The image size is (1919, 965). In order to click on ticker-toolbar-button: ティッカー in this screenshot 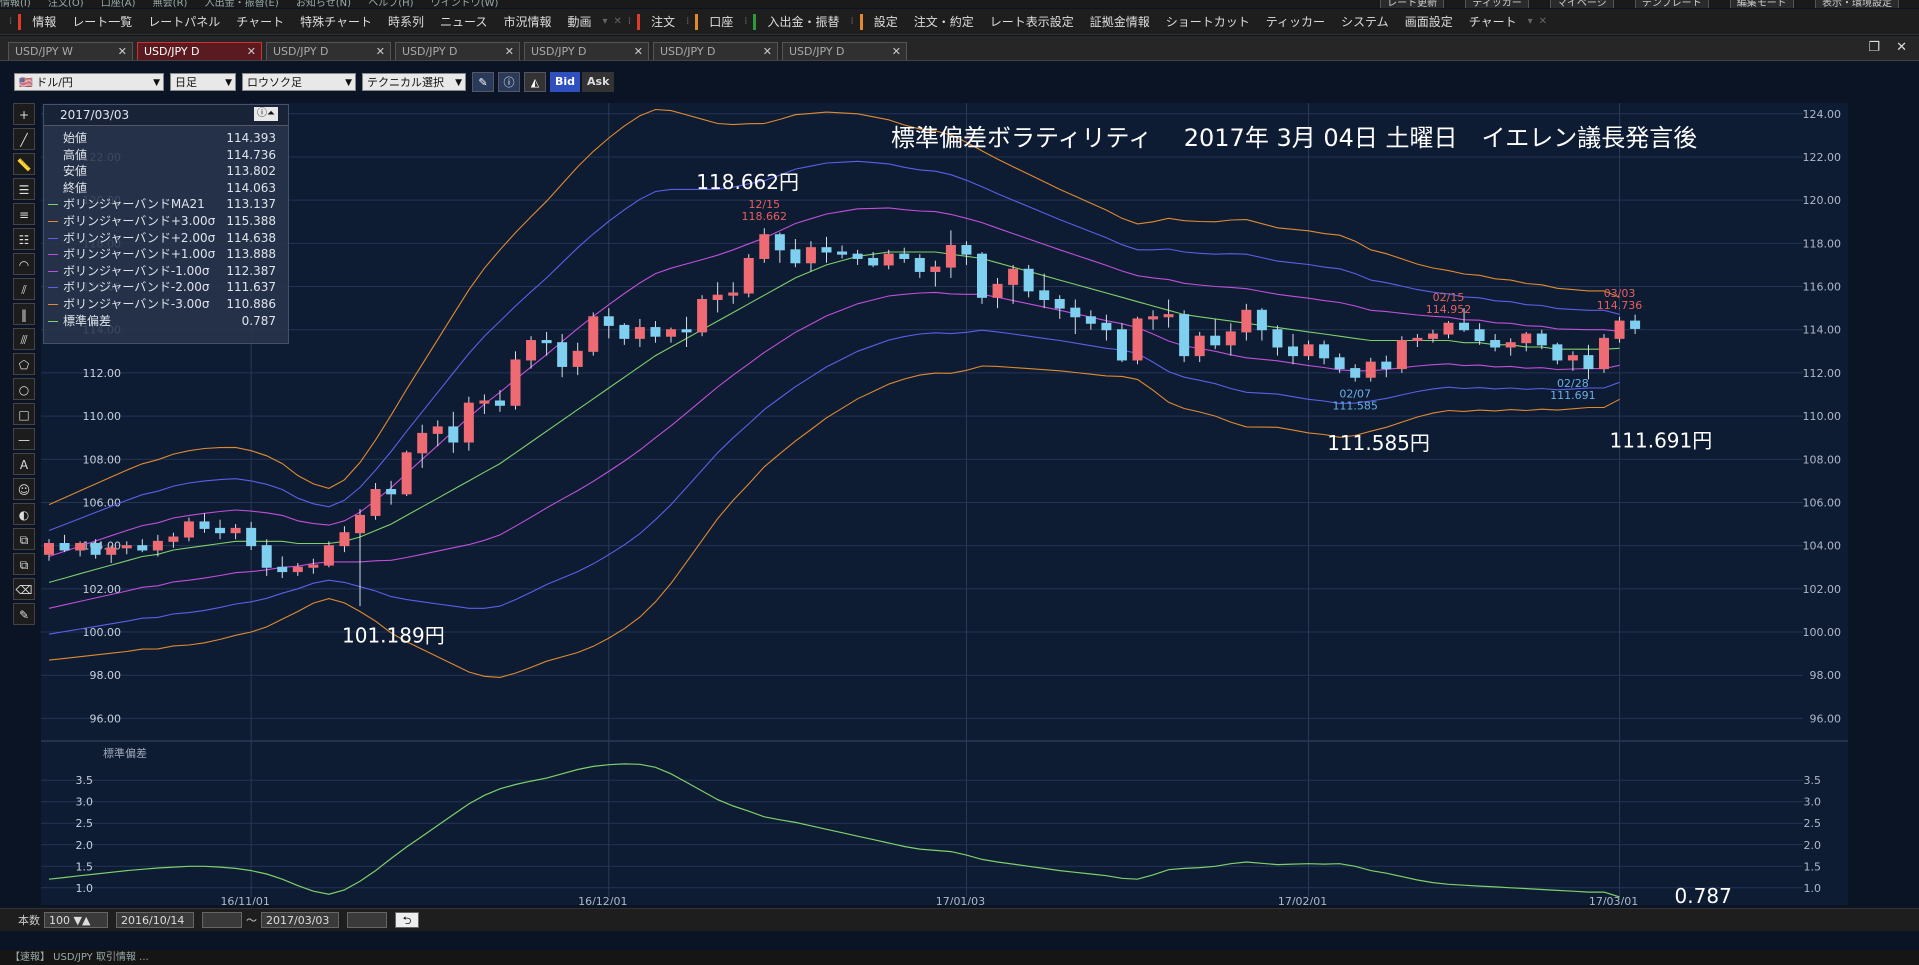, I will do `click(1295, 21)`.